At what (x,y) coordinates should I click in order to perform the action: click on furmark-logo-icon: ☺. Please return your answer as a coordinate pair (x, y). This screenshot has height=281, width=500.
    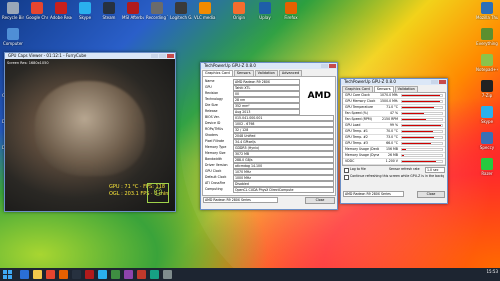
    Looking at the image, I should click on (158, 193).